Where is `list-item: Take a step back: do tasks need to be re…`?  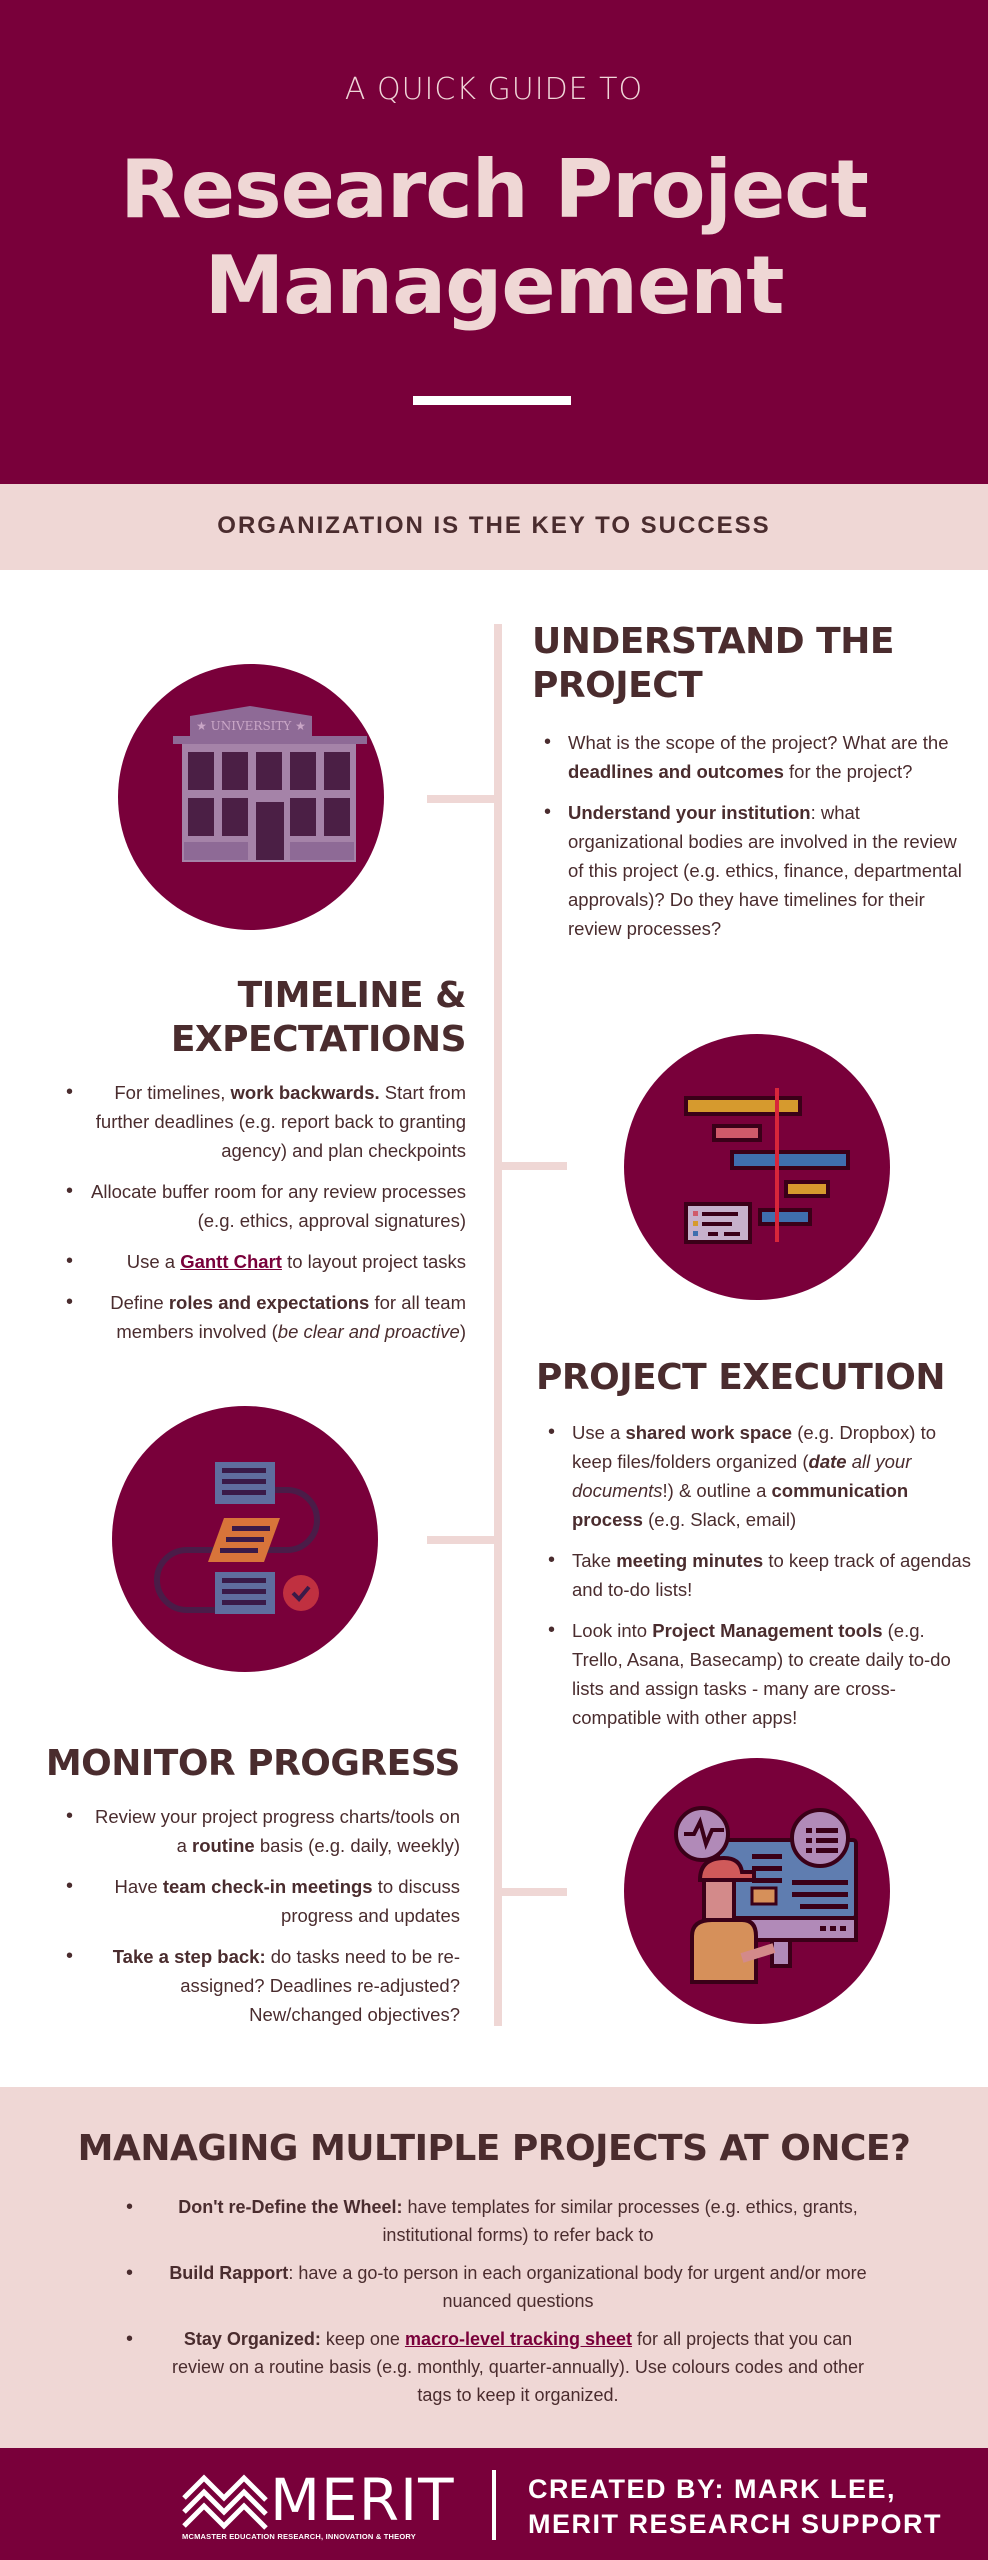
list-item: Take a step back: do tasks need to be re… is located at coordinates (240, 1985).